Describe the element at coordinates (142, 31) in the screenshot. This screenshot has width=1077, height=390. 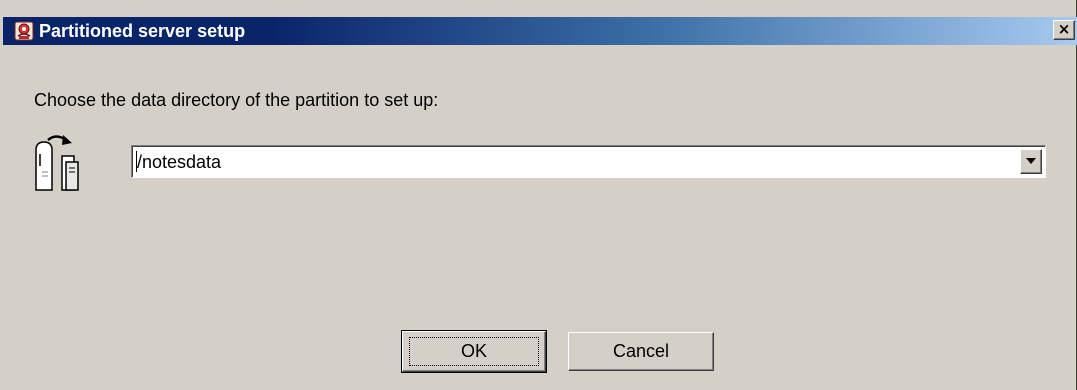
I see `window-title: Partitioned server setup` at that location.